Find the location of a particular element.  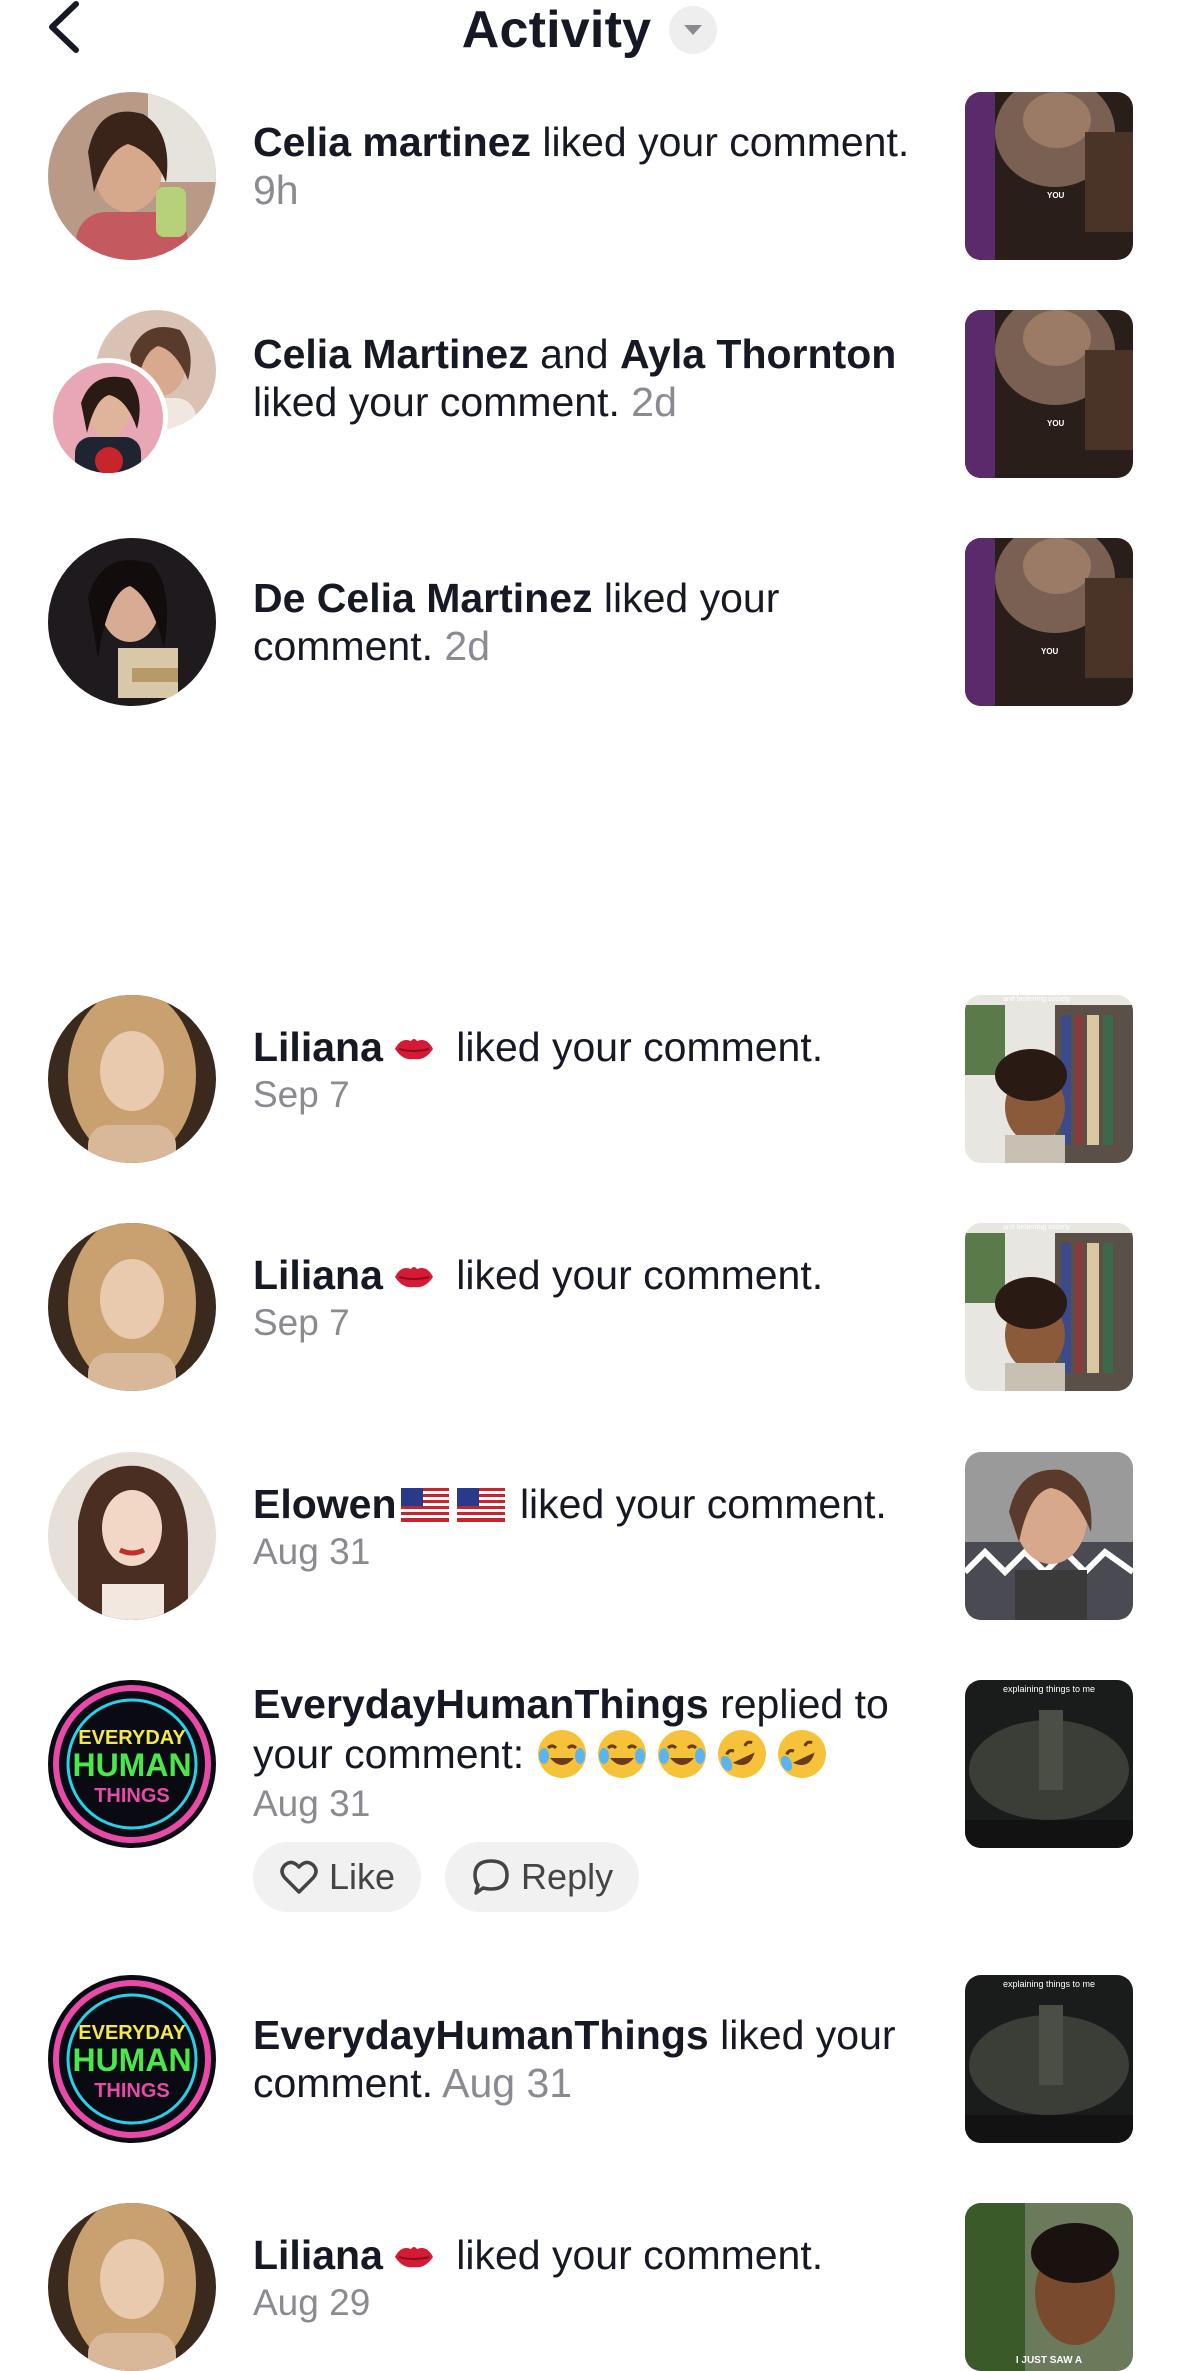

heart-icon is located at coordinates (299, 1877).